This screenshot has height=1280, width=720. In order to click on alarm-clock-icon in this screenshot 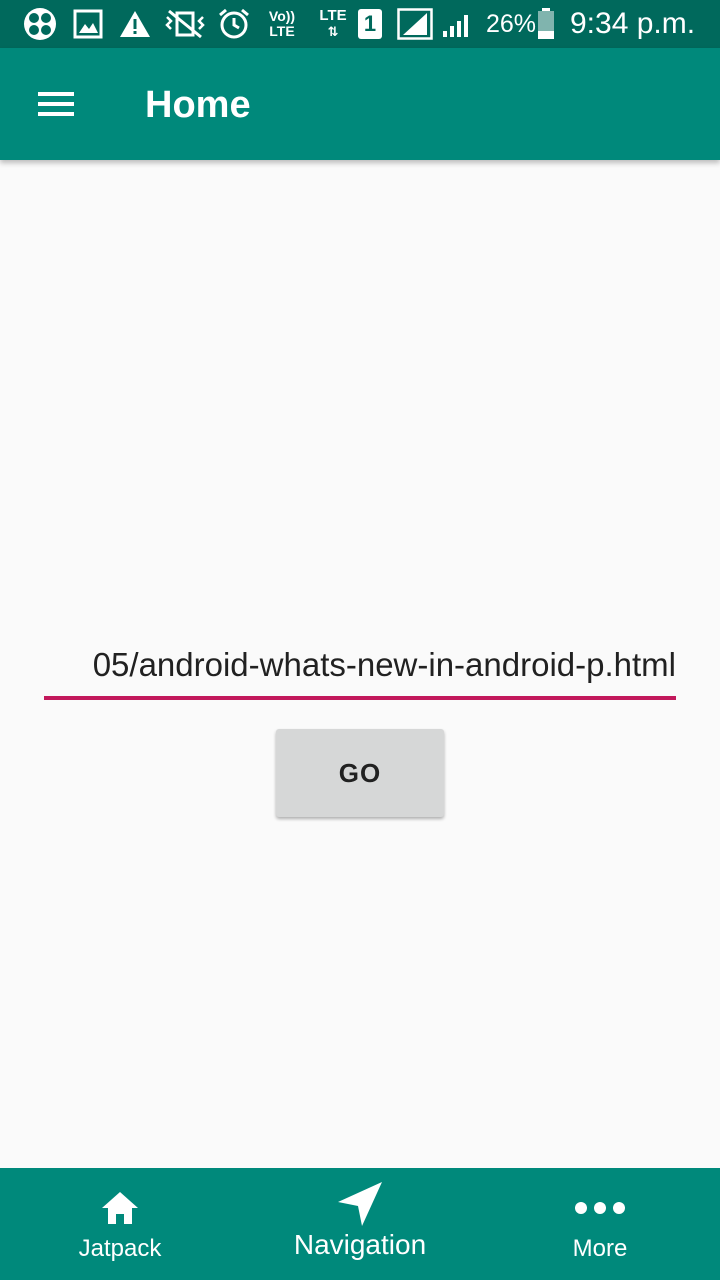, I will do `click(234, 24)`.